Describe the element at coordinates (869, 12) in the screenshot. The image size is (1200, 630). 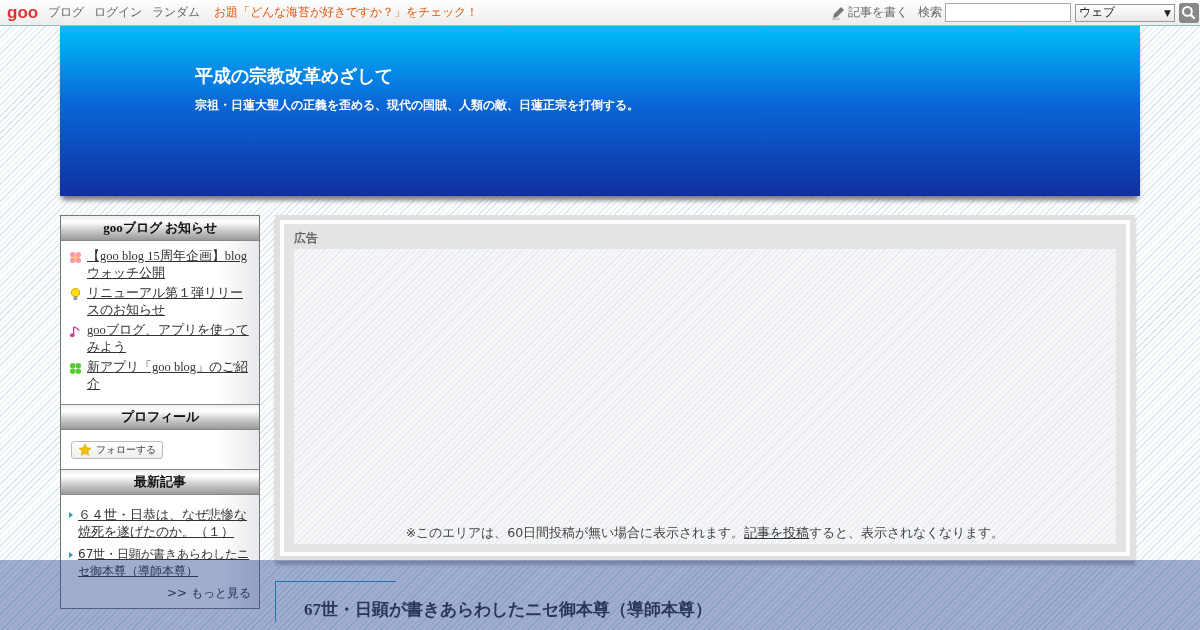
I see `write-post-link: 記事を書く` at that location.